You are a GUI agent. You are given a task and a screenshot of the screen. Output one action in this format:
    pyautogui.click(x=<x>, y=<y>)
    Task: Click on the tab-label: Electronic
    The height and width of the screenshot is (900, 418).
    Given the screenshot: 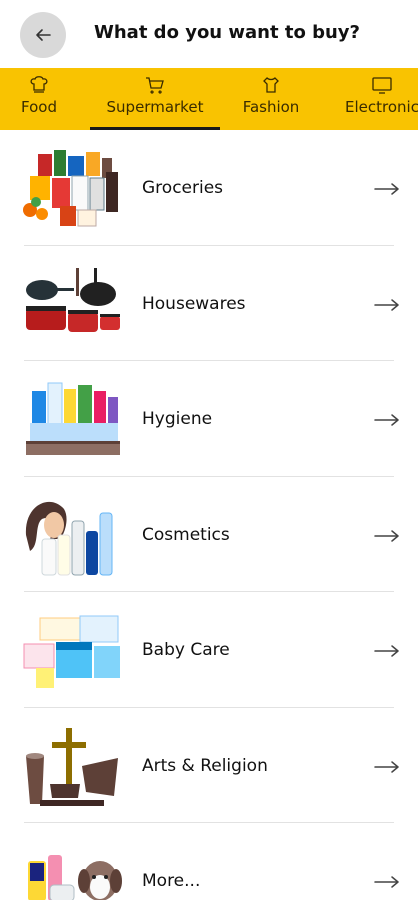 What is the action you would take?
    pyautogui.click(x=381, y=107)
    